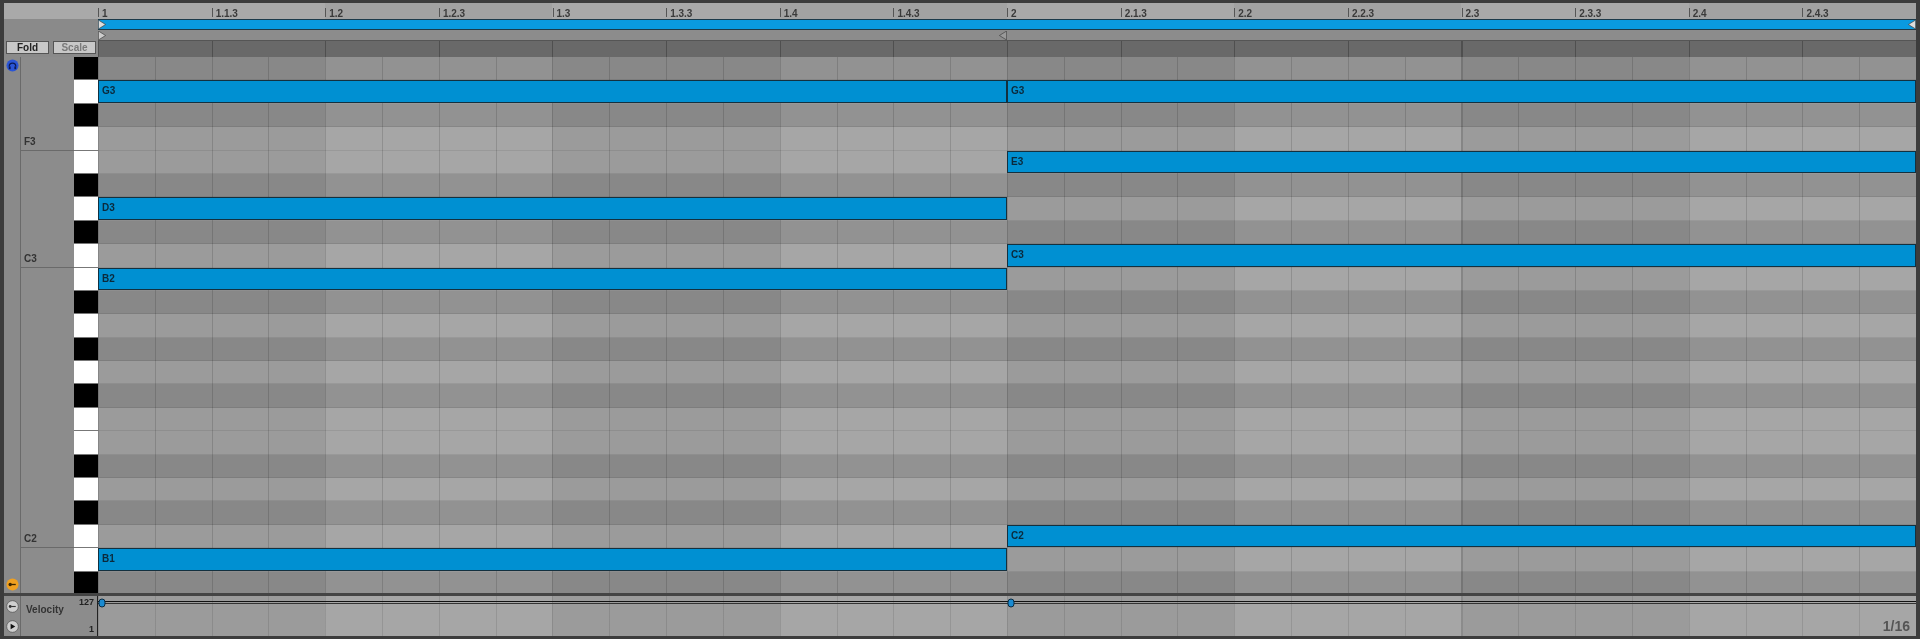 This screenshot has height=639, width=1920. I want to click on scale-min-label: 1, so click(91, 629).